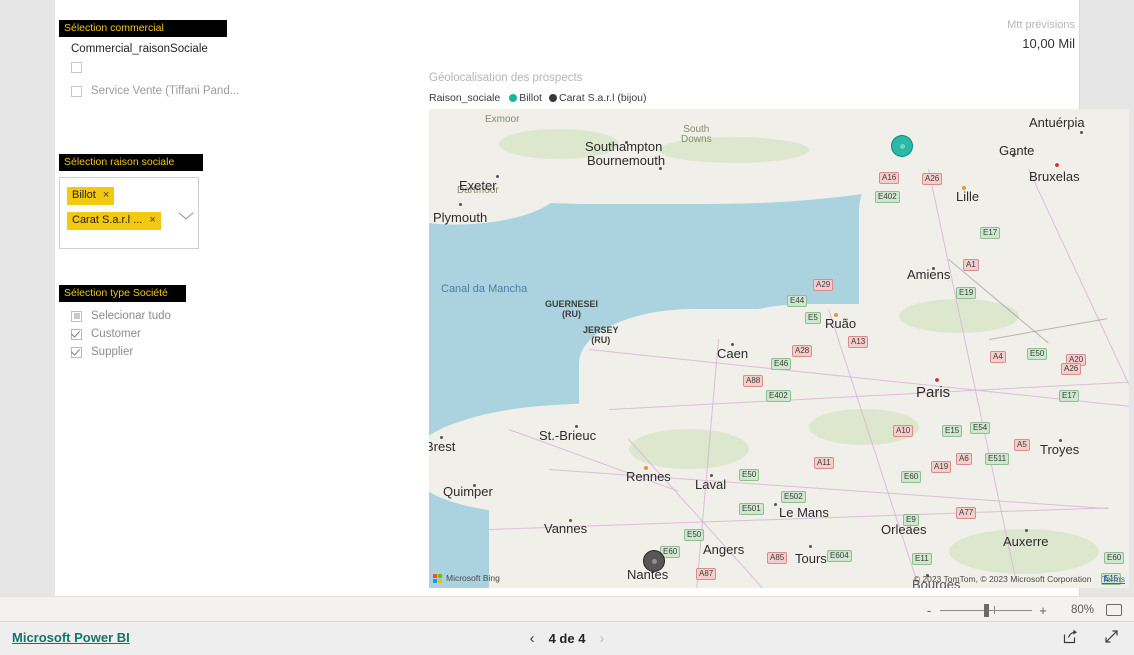 This screenshot has width=1134, height=655. What do you see at coordinates (1017, 150) in the screenshot?
I see `map-label-gante: Gante` at bounding box center [1017, 150].